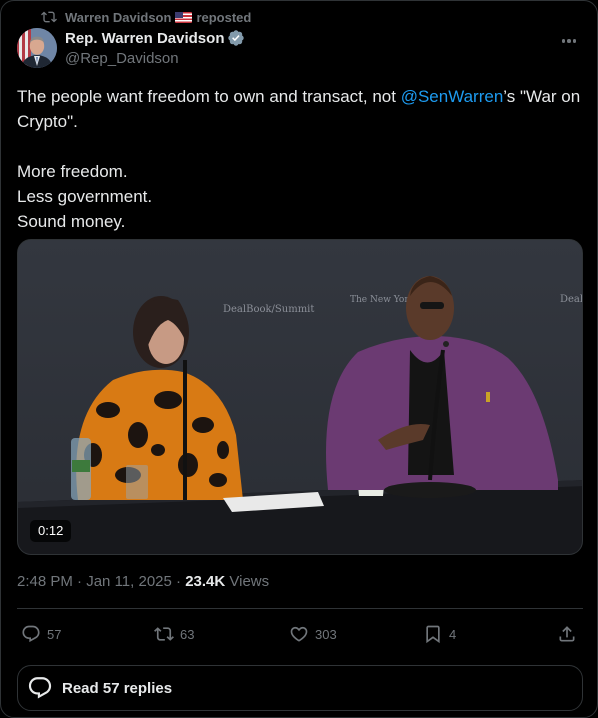  I want to click on tweet-date: Jan 11, 2025, so click(129, 581).